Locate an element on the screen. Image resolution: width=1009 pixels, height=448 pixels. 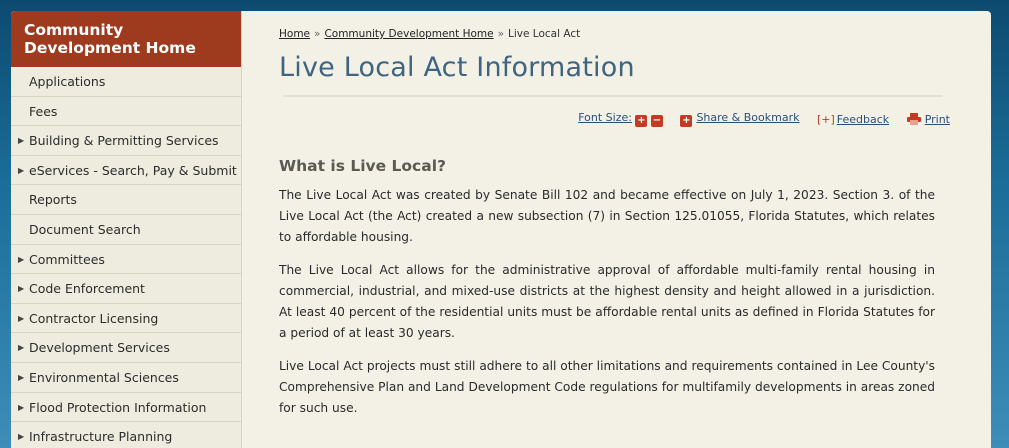
sidebar-item-contractor-licensing: ▶ Contractor Licensing is located at coordinates (126, 319).